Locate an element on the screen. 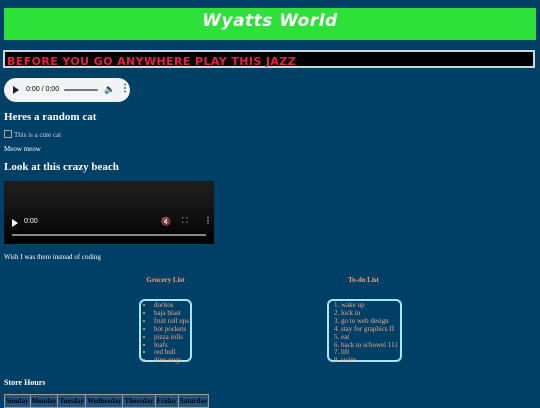 Image resolution: width=540 pixels, height=408 pixels. beach-caption: Wish I was there instead of coding is located at coordinates (52, 257).